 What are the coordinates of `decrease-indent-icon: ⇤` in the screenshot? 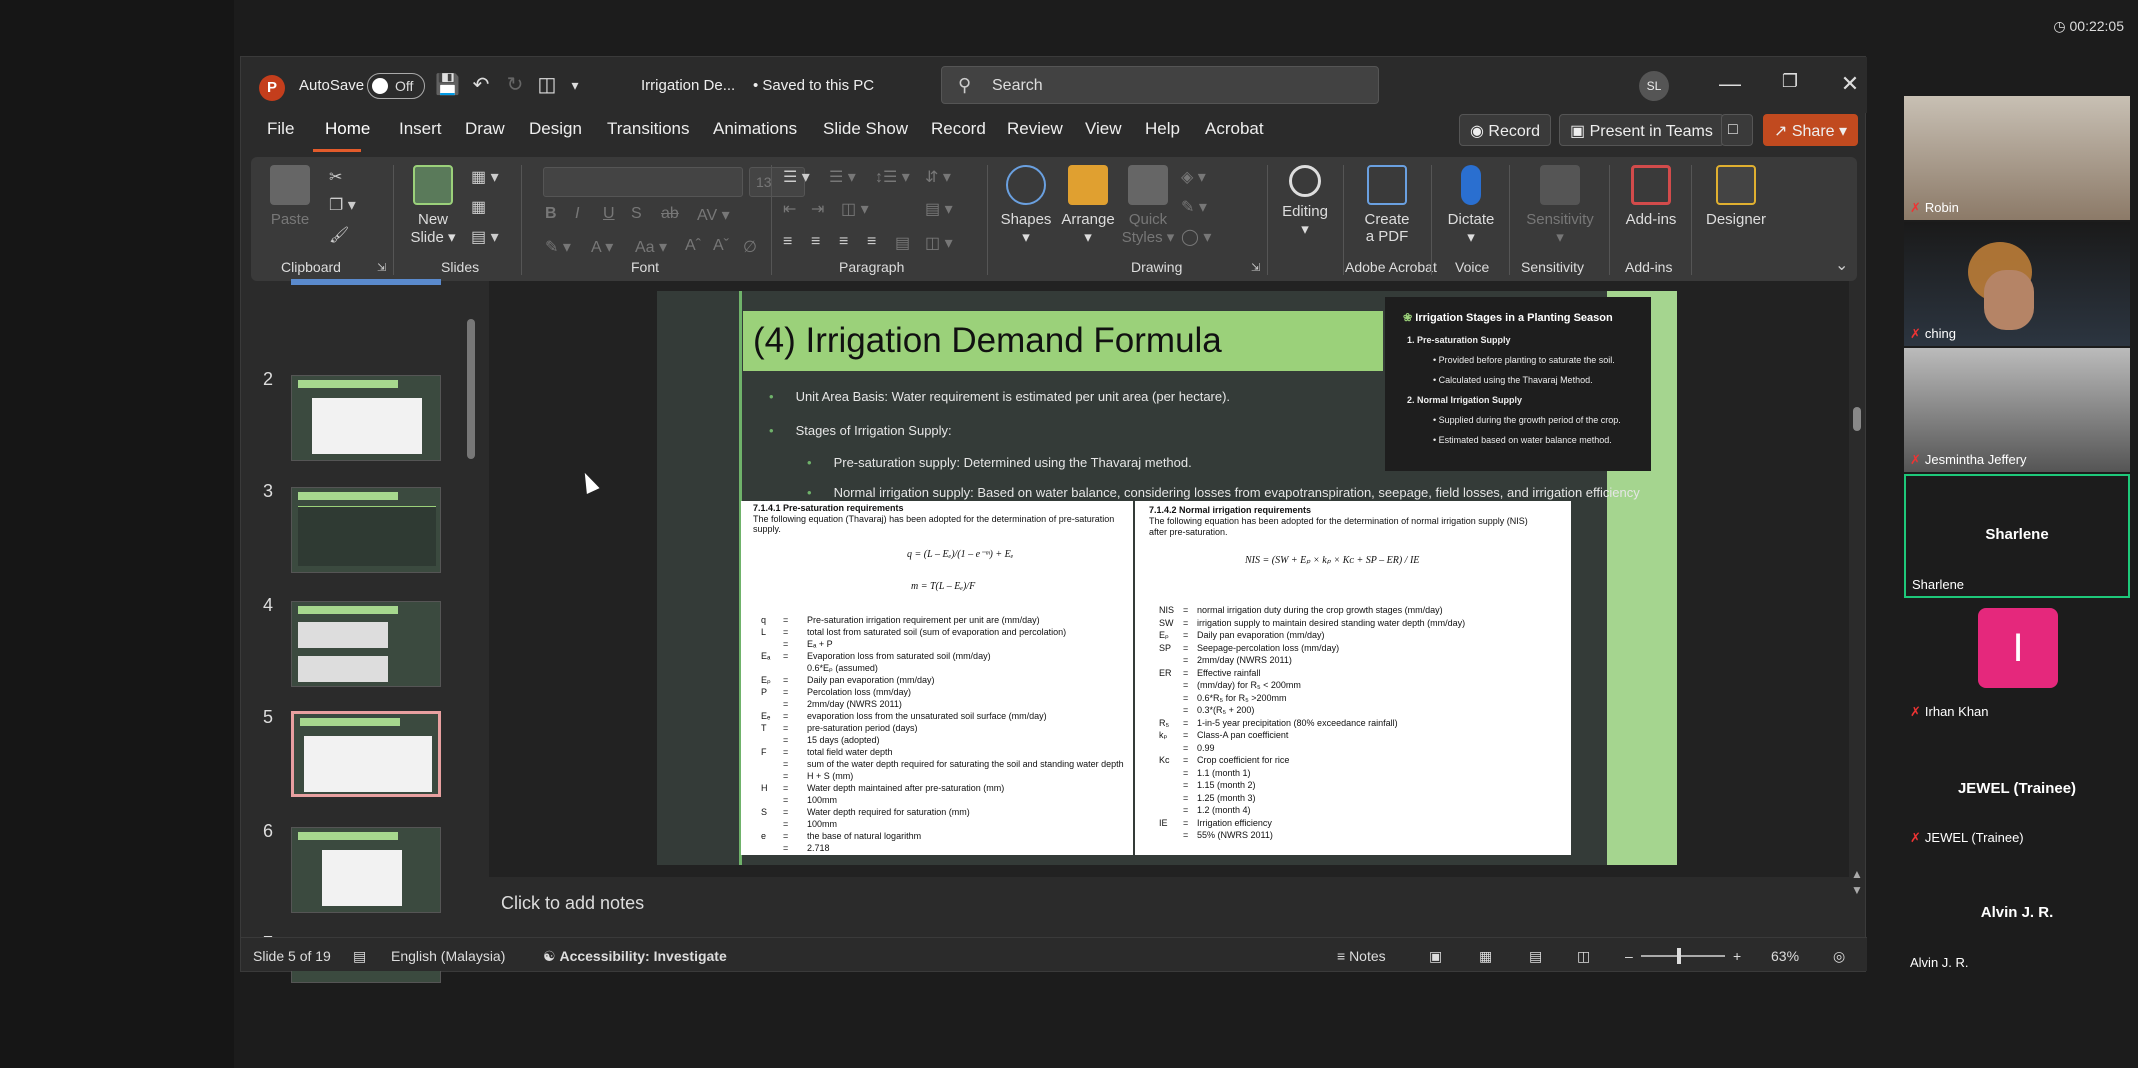 It's located at (789, 209).